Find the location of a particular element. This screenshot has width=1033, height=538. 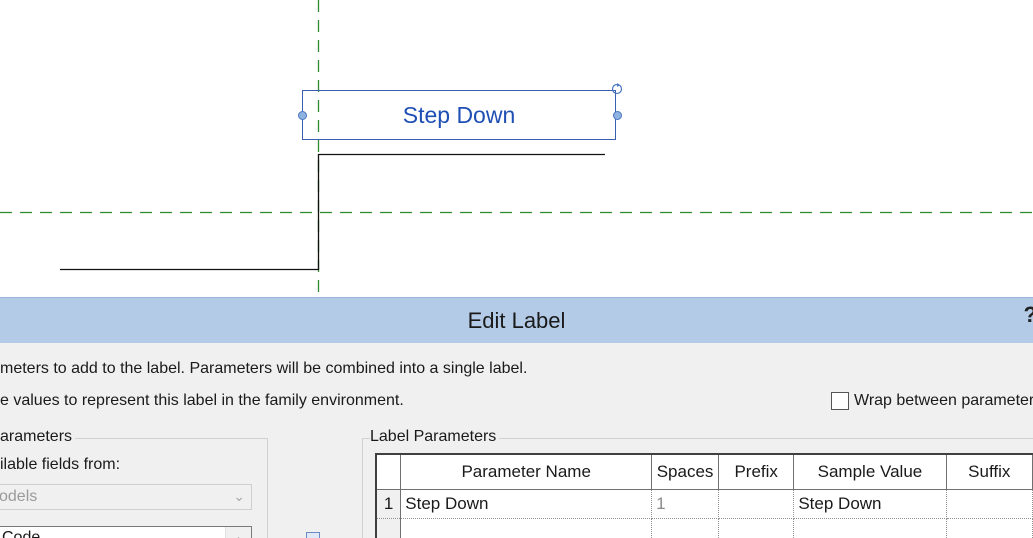

available-fields-list: Code ▲ is located at coordinates (126, 532).